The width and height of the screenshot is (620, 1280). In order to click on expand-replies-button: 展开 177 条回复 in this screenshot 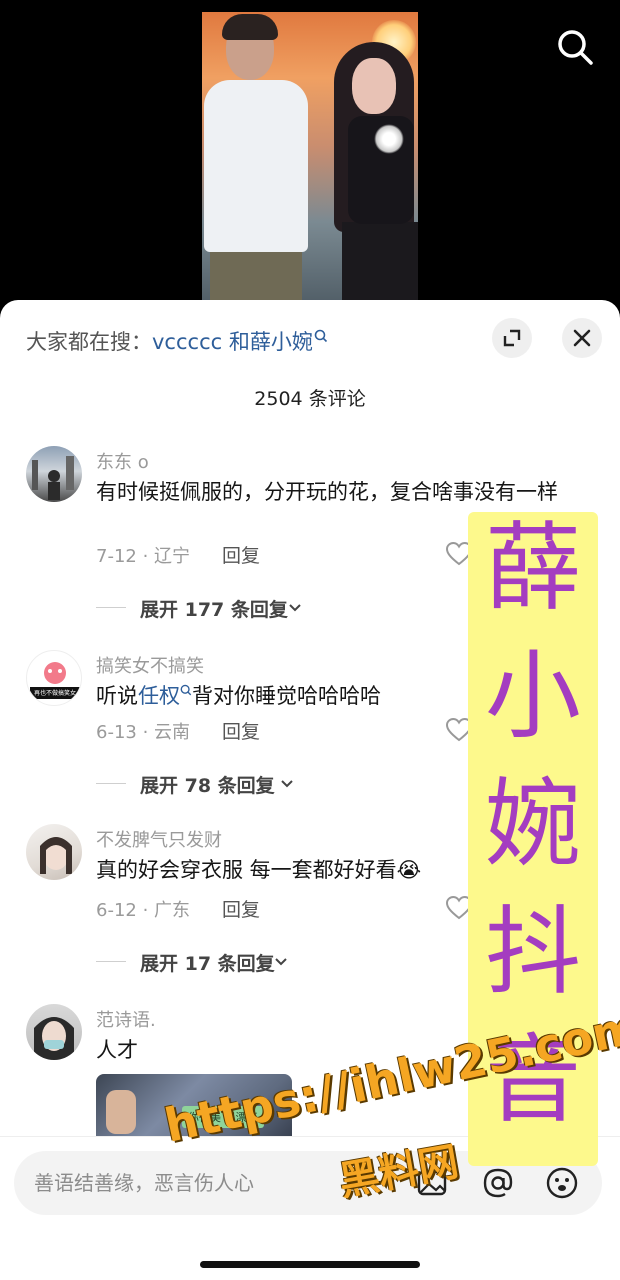, I will do `click(246, 608)`.